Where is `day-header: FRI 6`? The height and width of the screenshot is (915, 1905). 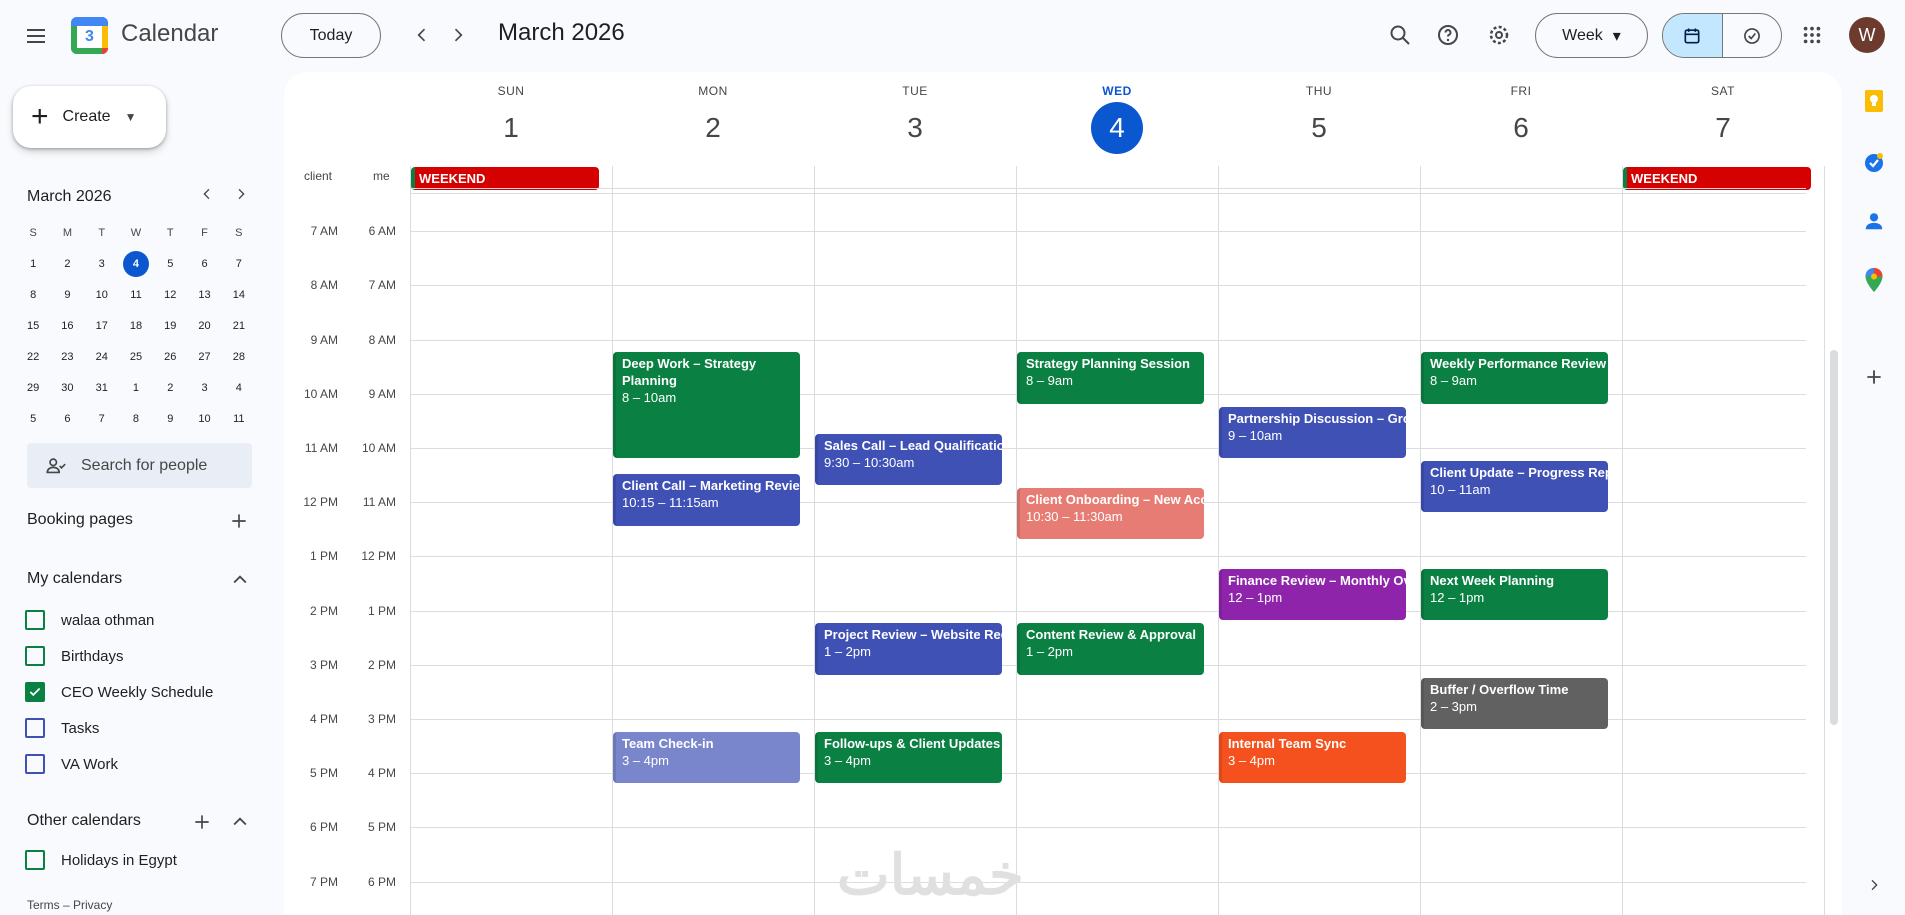 day-header: FRI 6 is located at coordinates (1521, 113).